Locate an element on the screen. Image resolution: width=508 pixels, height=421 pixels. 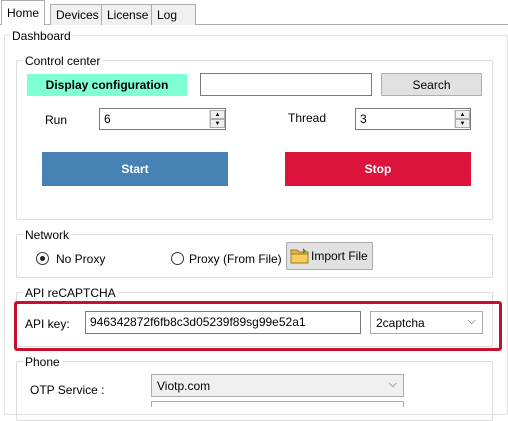
display-configuration-button: Display configuration is located at coordinates (107, 85).